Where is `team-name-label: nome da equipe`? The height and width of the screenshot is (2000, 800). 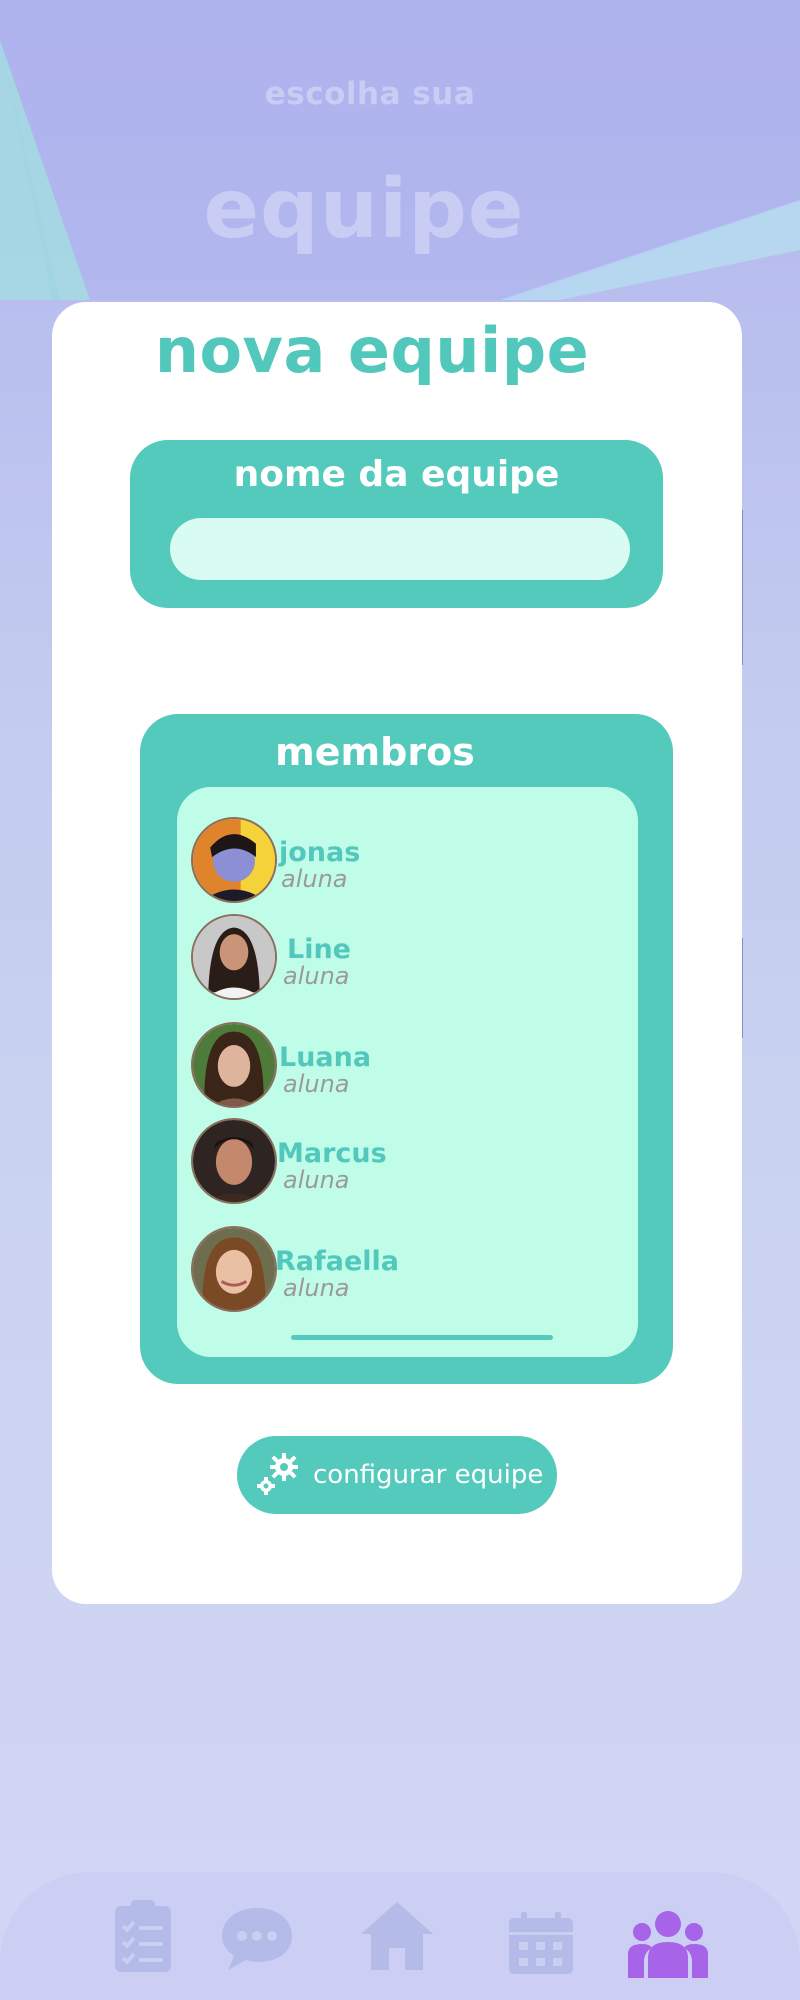 team-name-label: nome da equipe is located at coordinates (396, 474).